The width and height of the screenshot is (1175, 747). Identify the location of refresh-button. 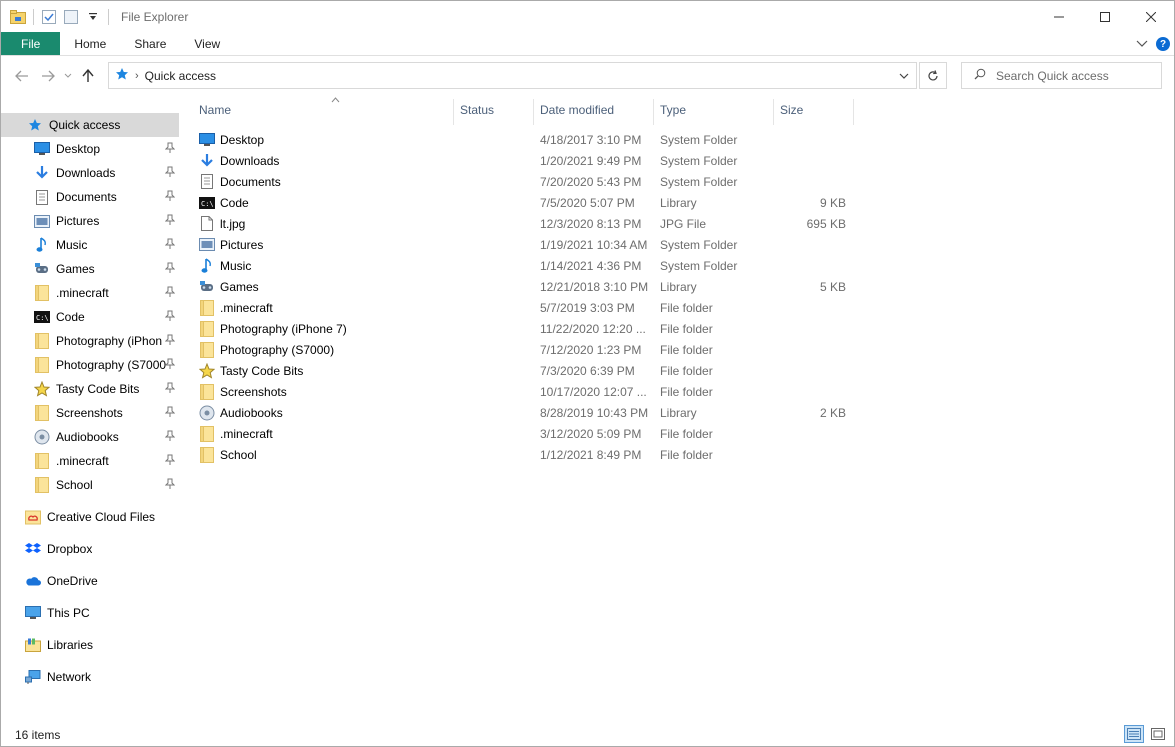
(933, 75).